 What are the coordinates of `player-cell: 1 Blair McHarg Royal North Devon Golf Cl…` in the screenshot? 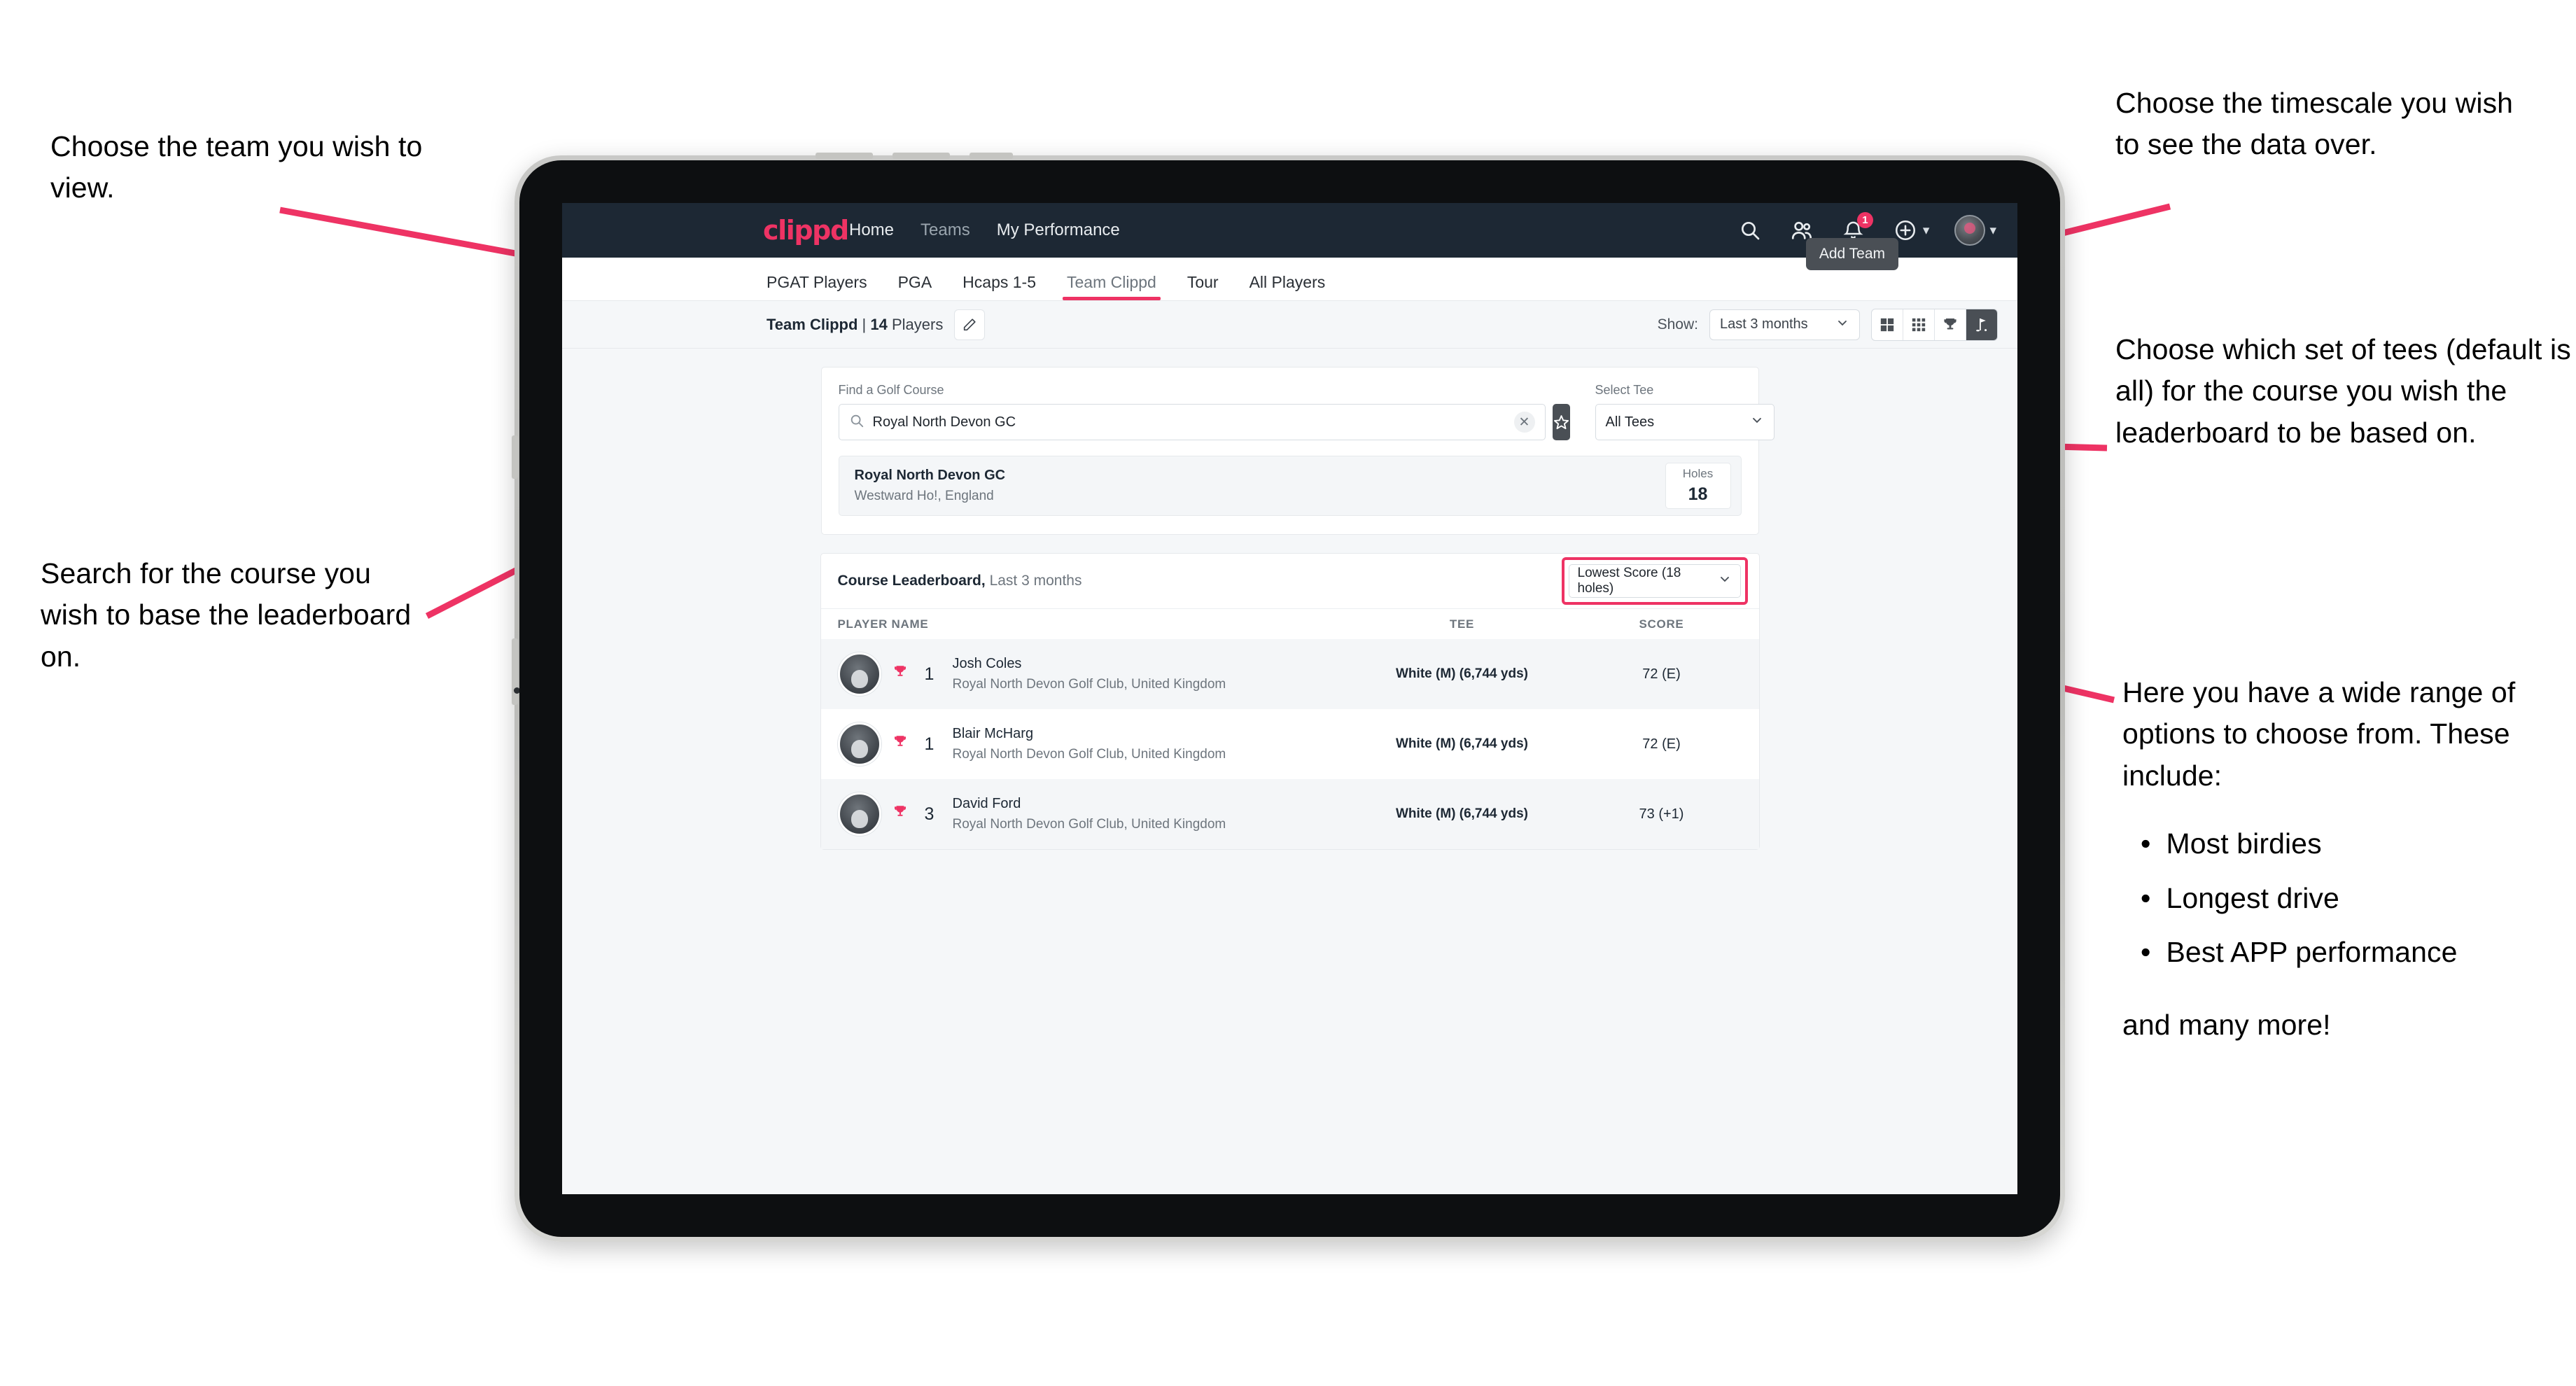 It's located at (1090, 744).